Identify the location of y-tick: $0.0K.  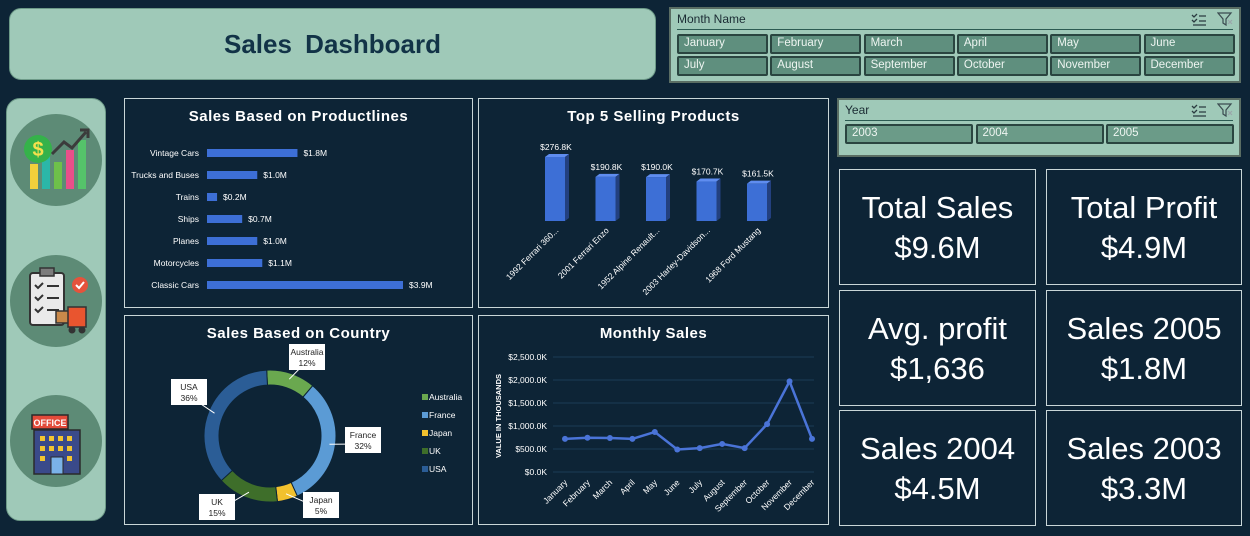
(536, 472).